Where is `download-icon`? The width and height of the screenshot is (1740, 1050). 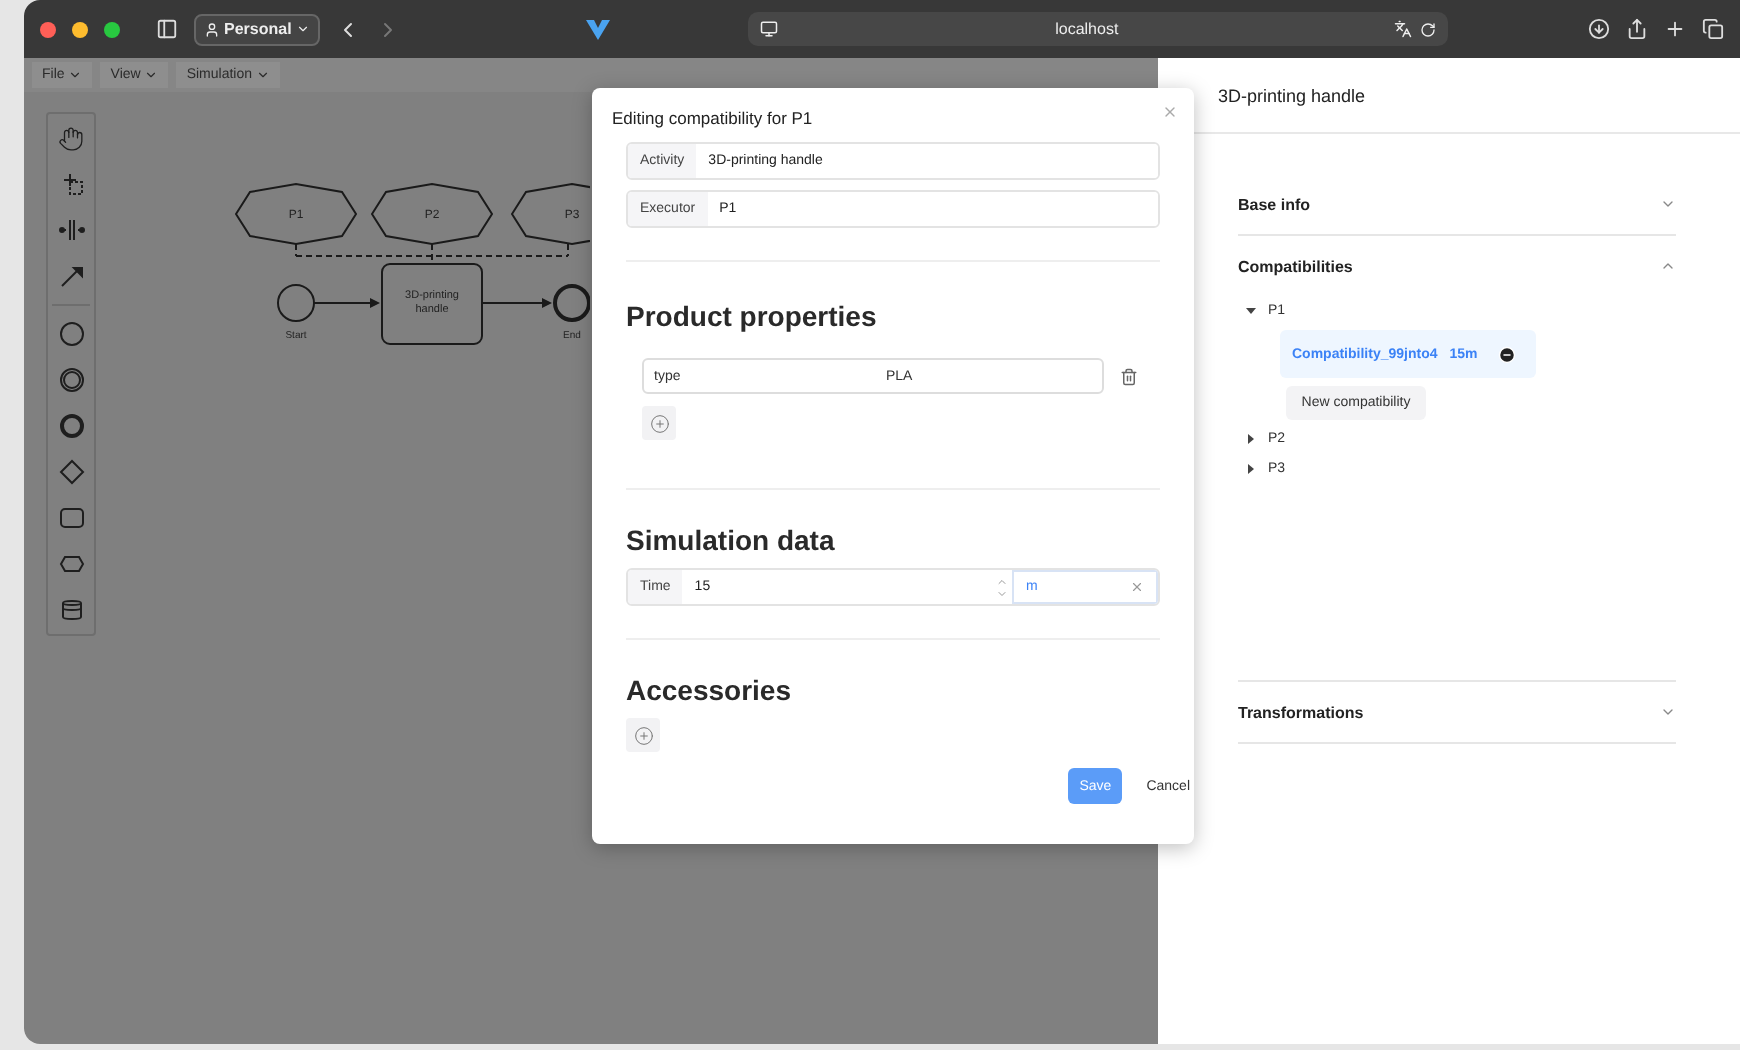
download-icon is located at coordinates (1598, 29).